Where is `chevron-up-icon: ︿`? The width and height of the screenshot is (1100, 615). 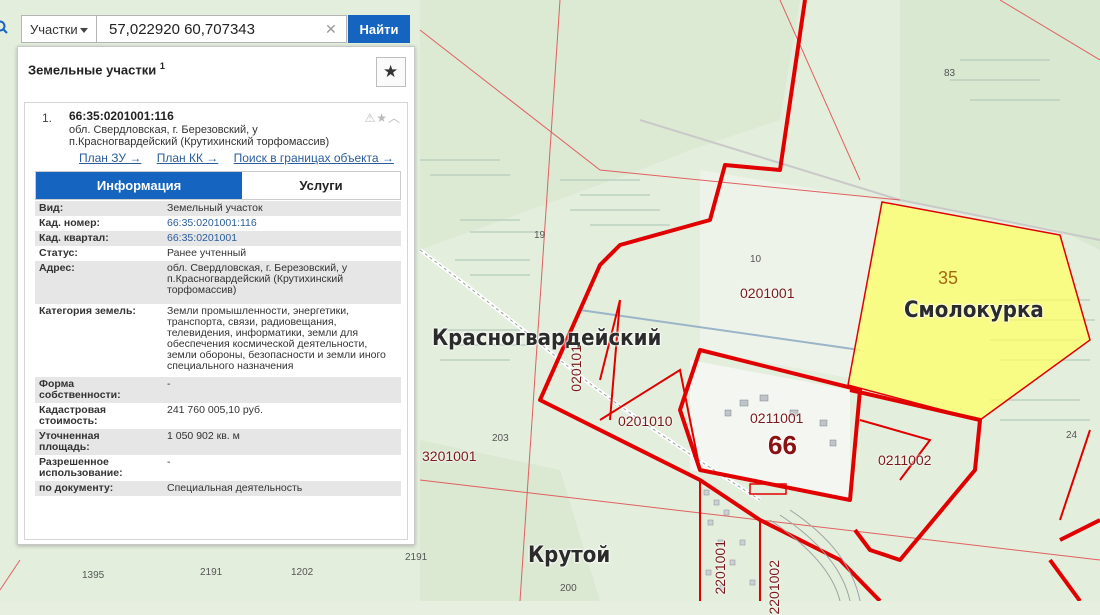 chevron-up-icon: ︿ is located at coordinates (394, 118).